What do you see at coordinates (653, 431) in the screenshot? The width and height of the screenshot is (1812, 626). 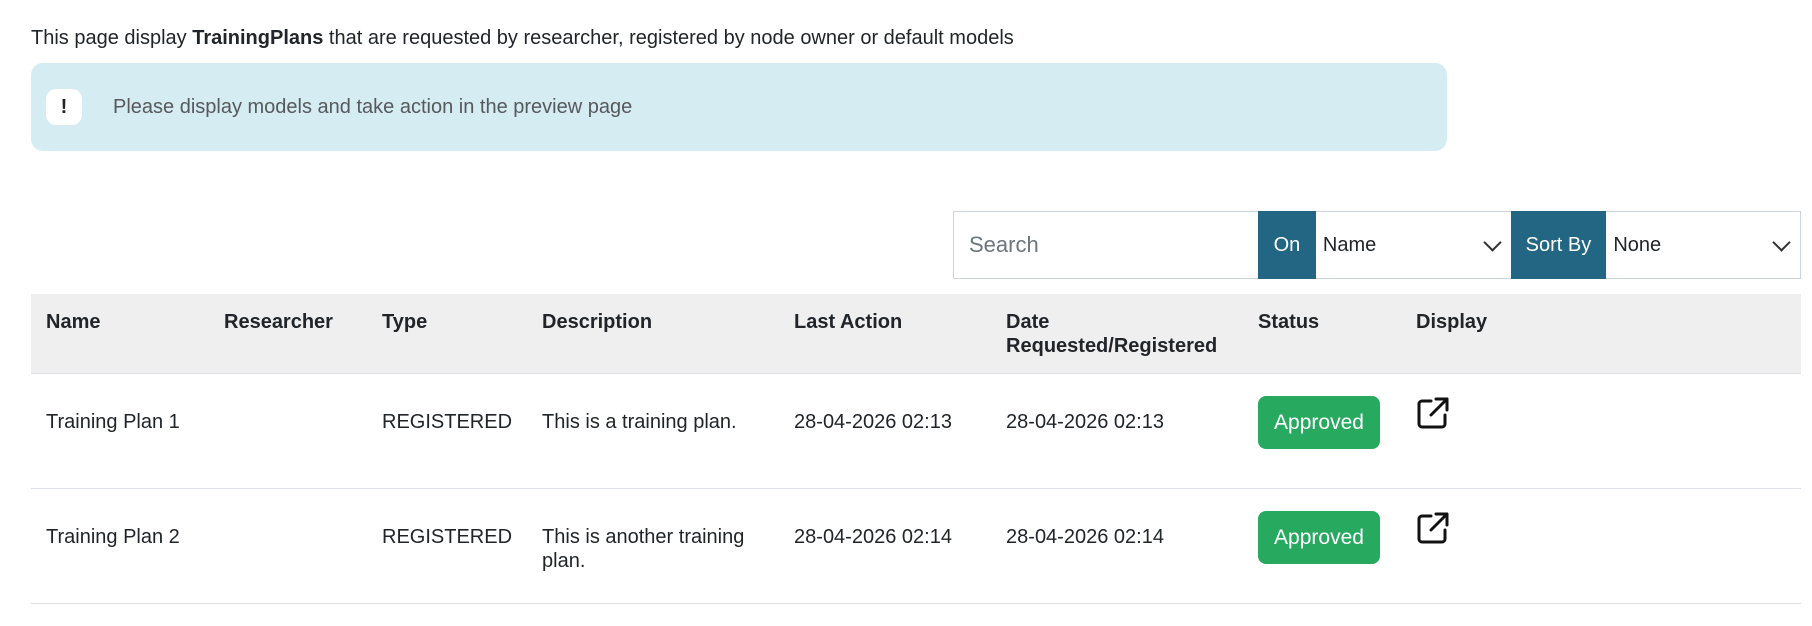 I see `cell-description: This is a training plan.` at bounding box center [653, 431].